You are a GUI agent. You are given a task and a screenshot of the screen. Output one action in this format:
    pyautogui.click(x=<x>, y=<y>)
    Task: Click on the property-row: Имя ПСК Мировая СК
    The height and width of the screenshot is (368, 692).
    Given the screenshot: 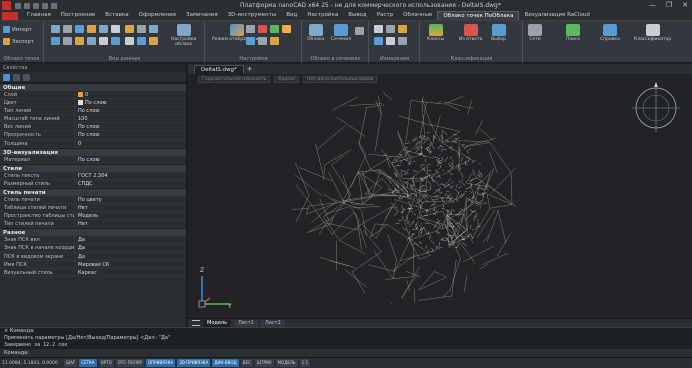 What is the action you would take?
    pyautogui.click(x=93, y=264)
    